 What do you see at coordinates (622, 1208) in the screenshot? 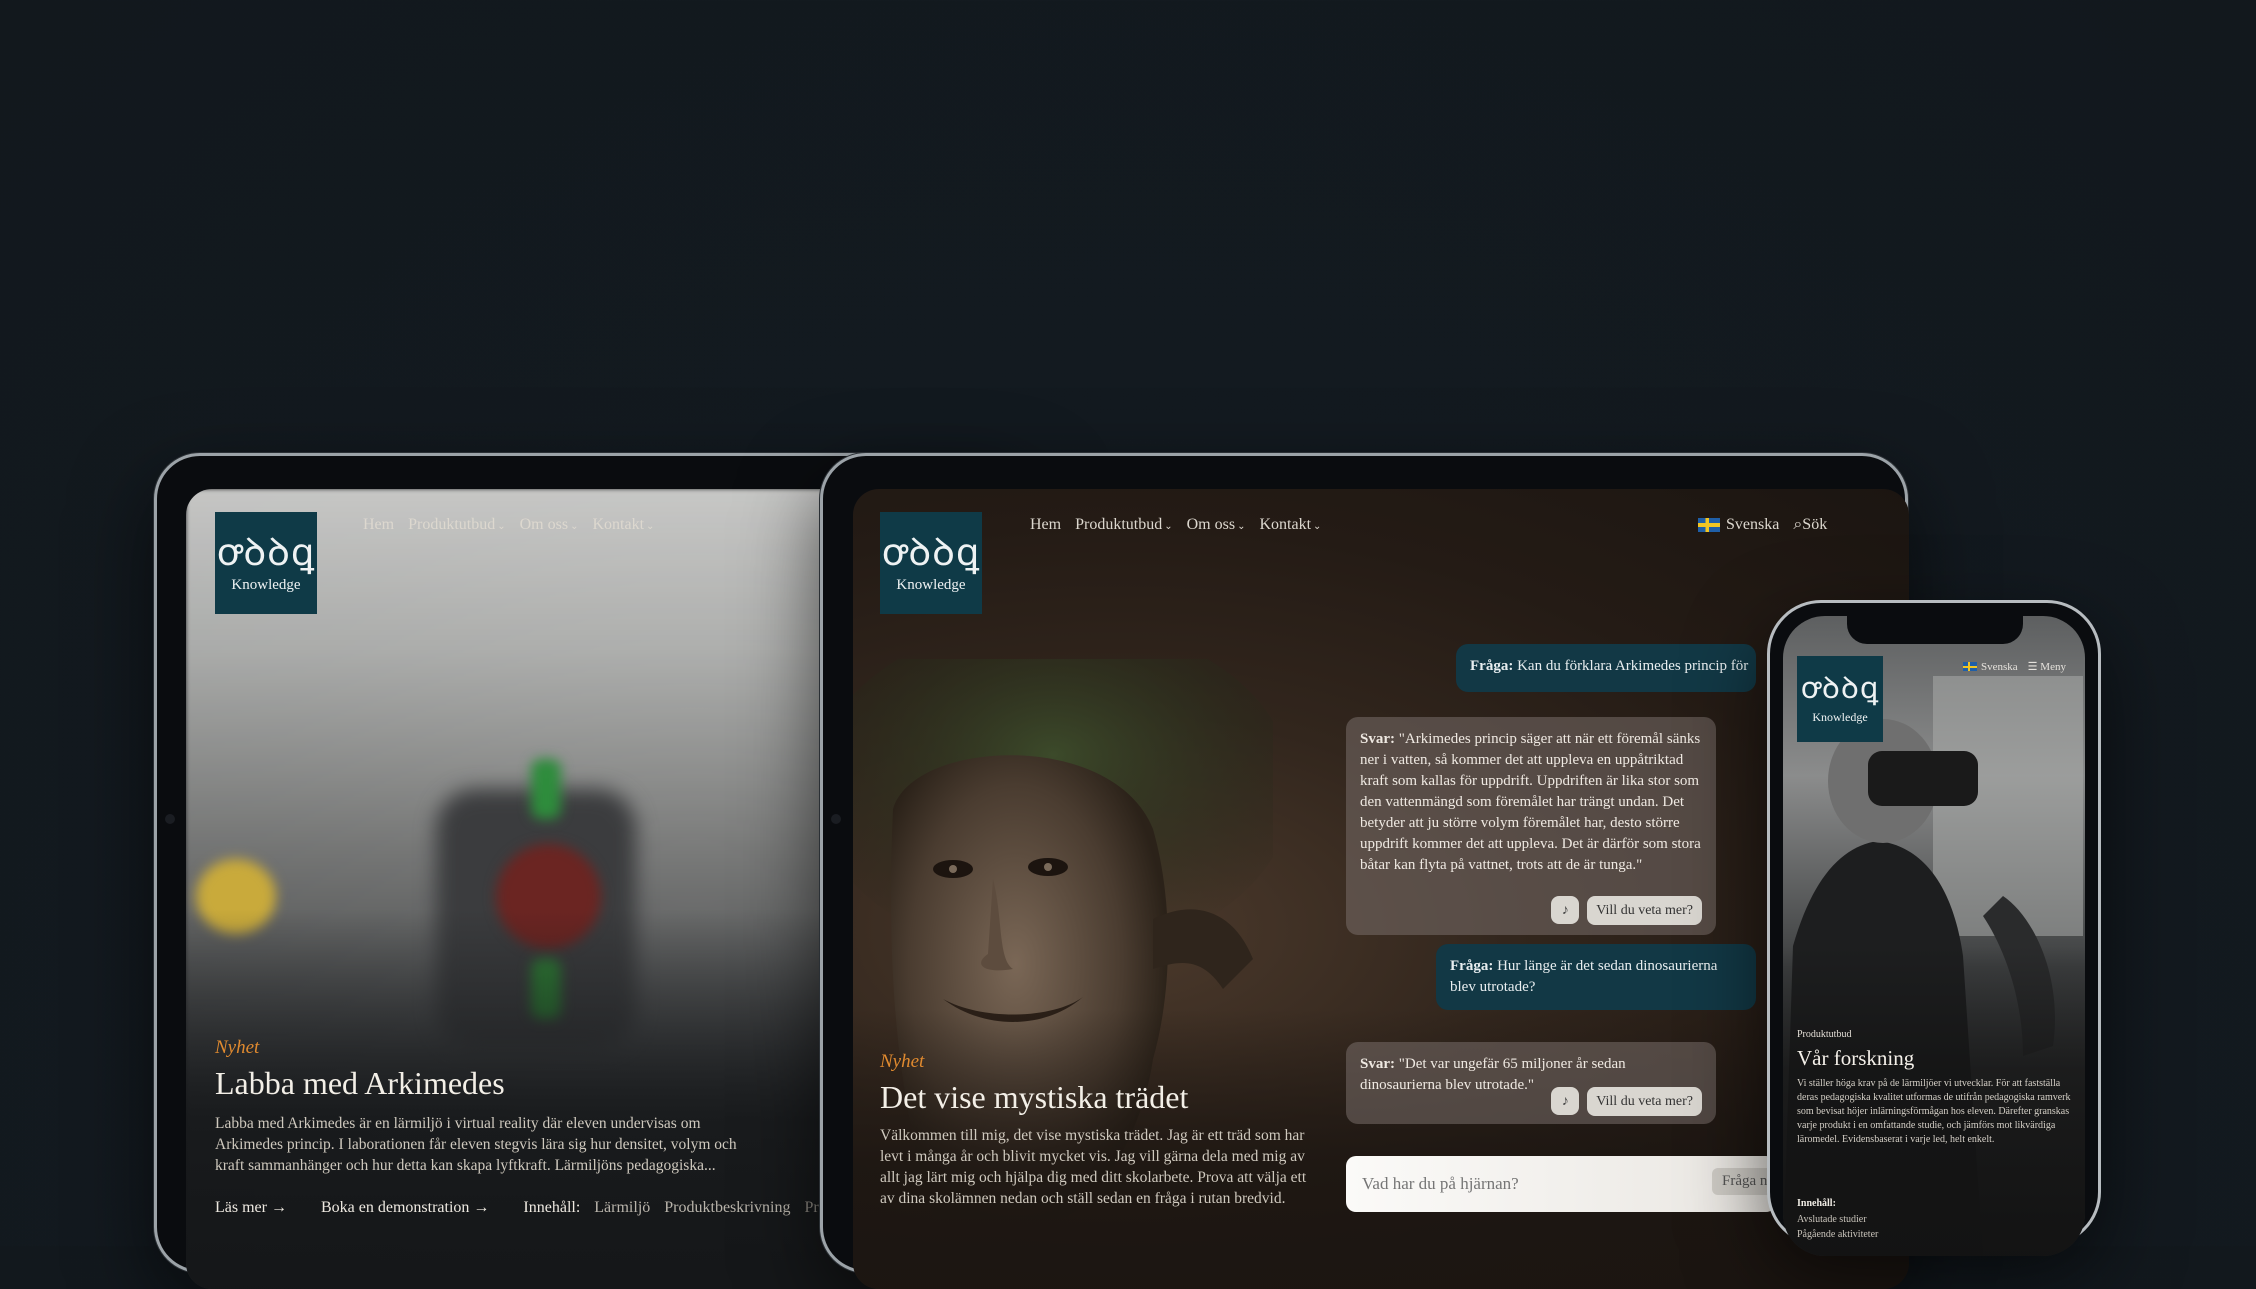
I see `contents-item: Lärmiljö` at bounding box center [622, 1208].